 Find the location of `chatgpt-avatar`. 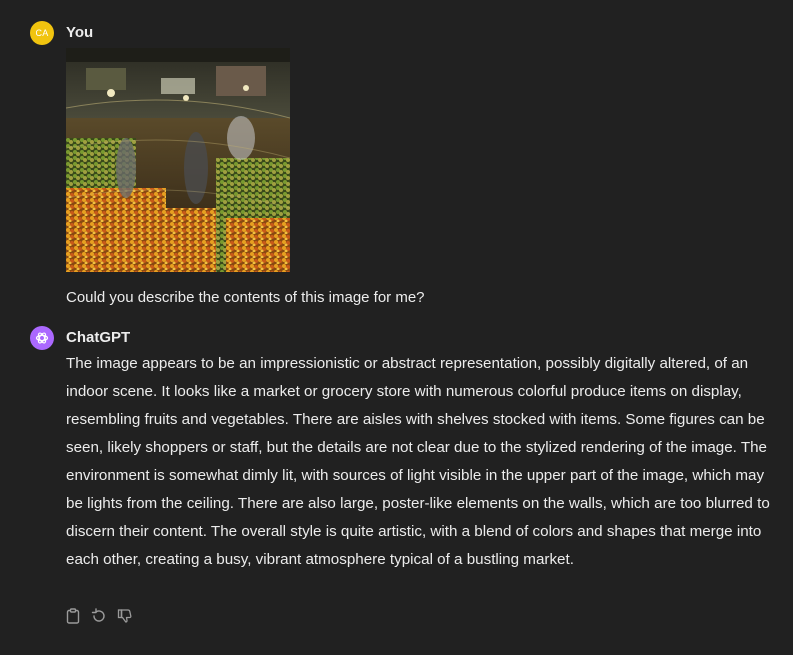

chatgpt-avatar is located at coordinates (42, 338).